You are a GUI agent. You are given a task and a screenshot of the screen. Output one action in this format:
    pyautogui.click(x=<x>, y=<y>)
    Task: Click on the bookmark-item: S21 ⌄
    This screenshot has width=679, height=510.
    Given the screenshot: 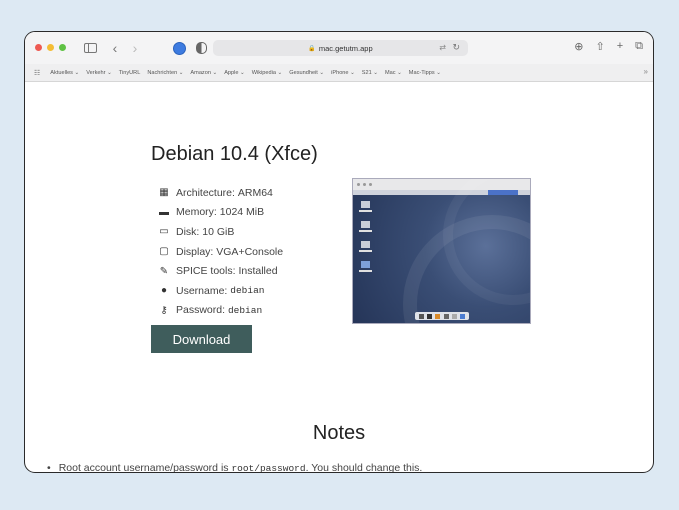 What is the action you would take?
    pyautogui.click(x=370, y=73)
    